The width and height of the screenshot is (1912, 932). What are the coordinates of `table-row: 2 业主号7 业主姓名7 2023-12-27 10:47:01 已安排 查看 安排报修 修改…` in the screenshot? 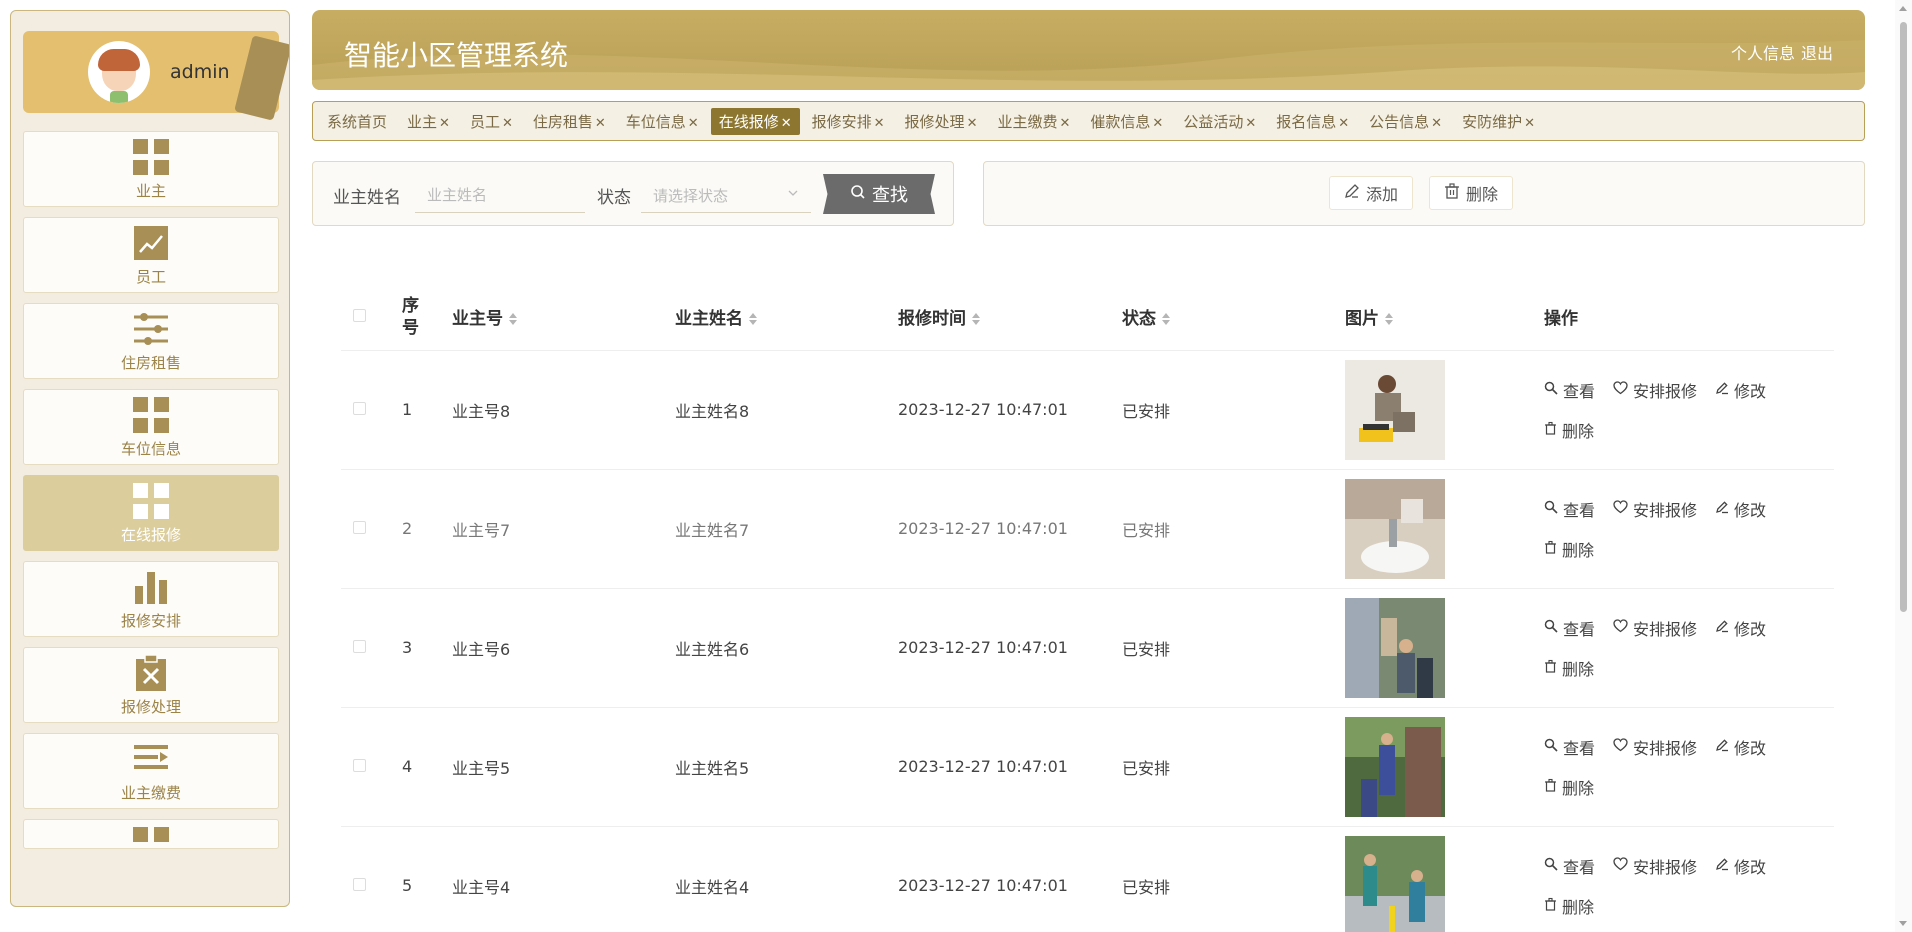 It's located at (1087, 529).